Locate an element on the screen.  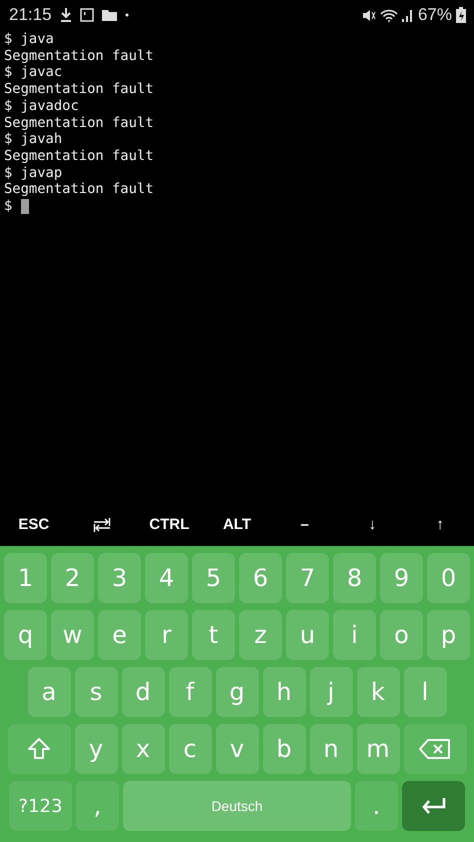
terminal-line: $ javap is located at coordinates (33, 173).